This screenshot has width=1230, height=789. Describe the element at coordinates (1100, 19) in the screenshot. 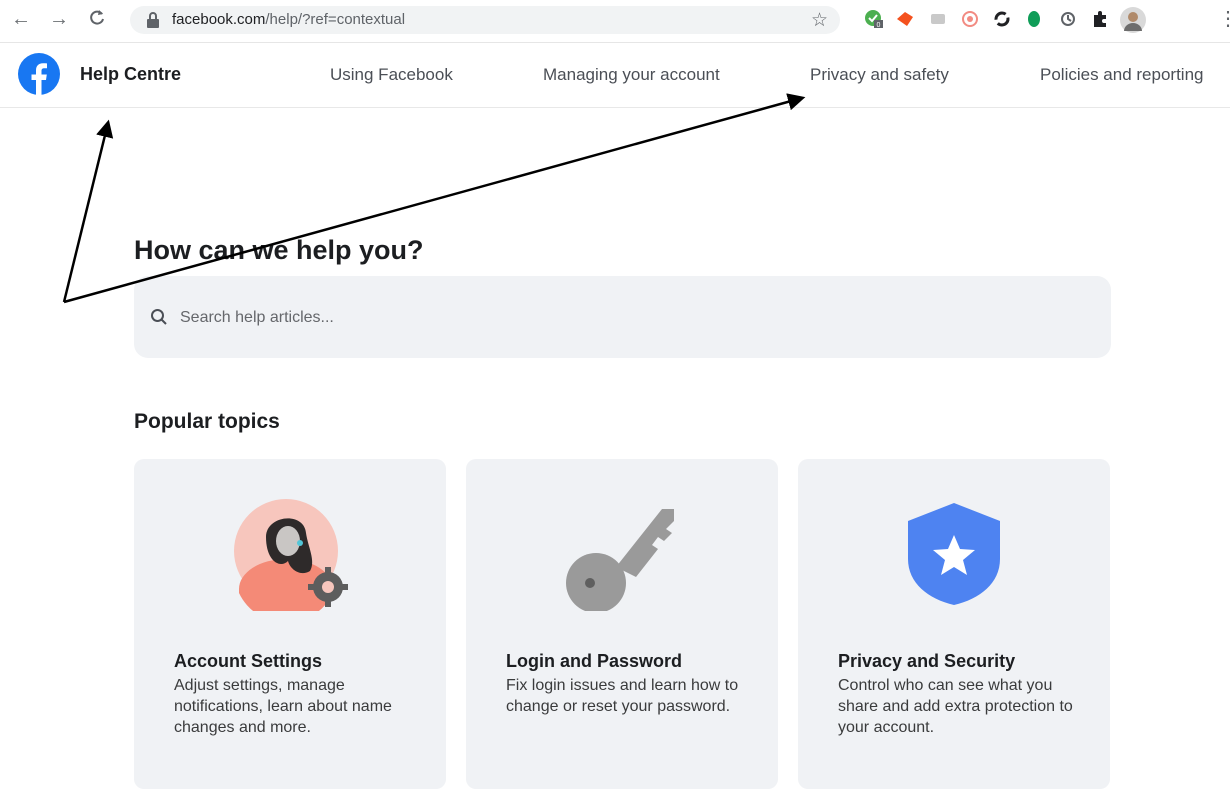

I see `puzzle-icon` at that location.